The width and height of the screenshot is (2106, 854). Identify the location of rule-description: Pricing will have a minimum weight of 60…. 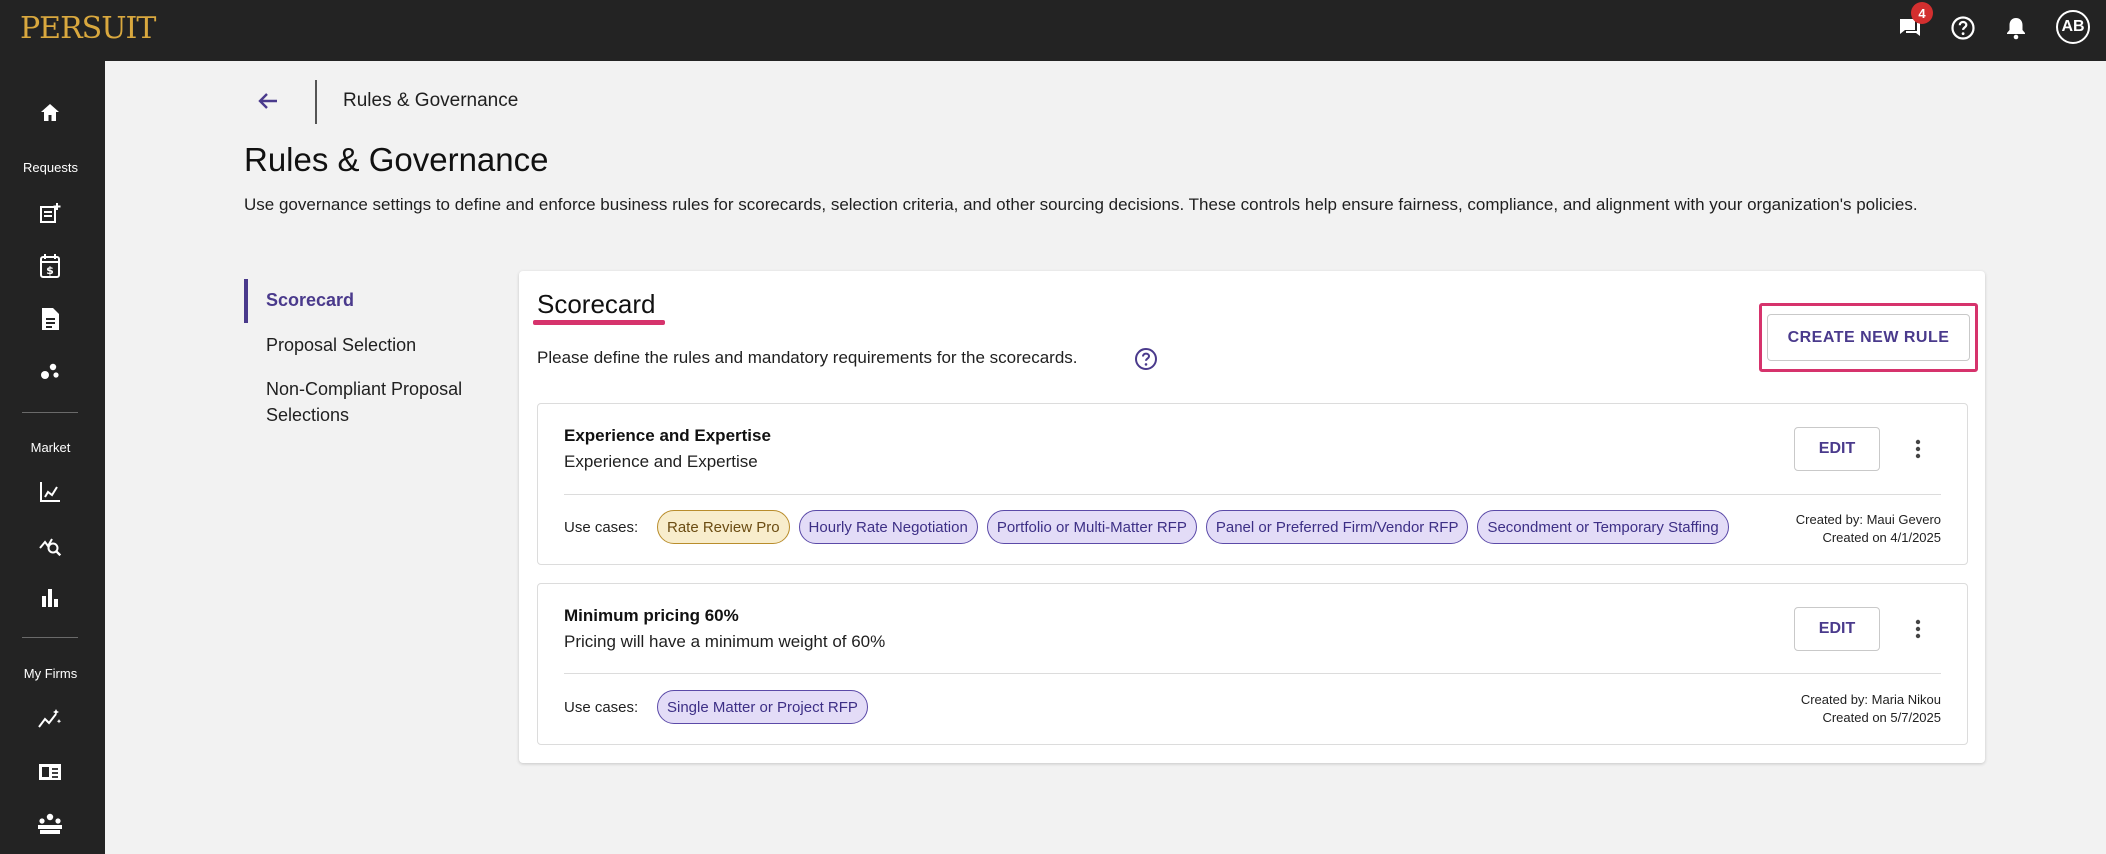
(725, 641).